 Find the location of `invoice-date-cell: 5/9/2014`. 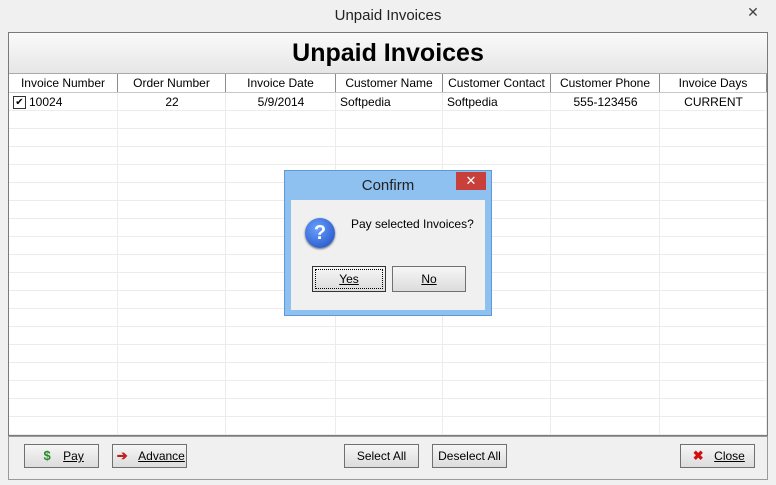

invoice-date-cell: 5/9/2014 is located at coordinates (281, 102).